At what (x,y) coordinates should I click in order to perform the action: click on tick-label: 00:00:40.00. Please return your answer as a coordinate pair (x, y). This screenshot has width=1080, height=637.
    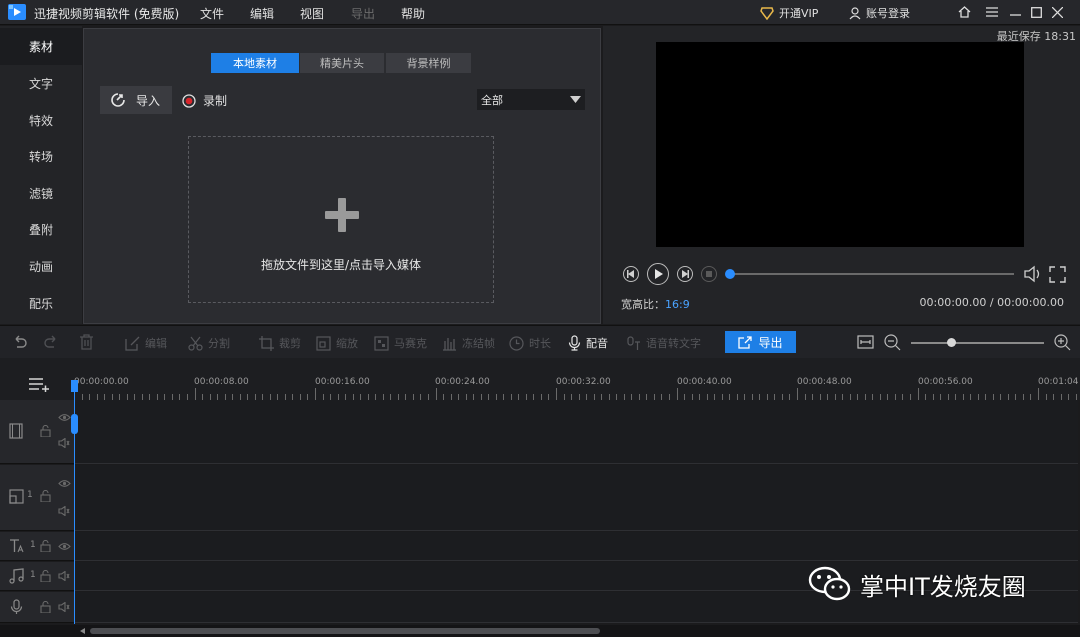
    Looking at the image, I should click on (704, 382).